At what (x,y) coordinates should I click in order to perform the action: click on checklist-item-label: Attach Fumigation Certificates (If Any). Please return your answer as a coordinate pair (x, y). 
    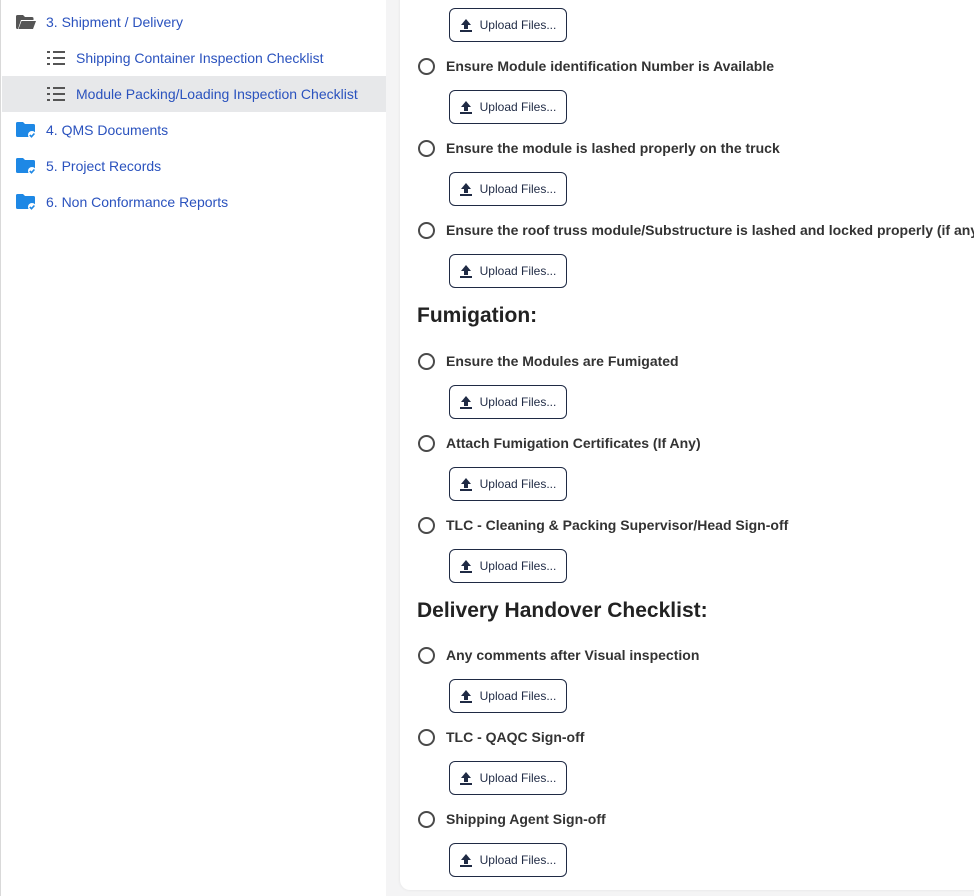
    Looking at the image, I should click on (573, 443).